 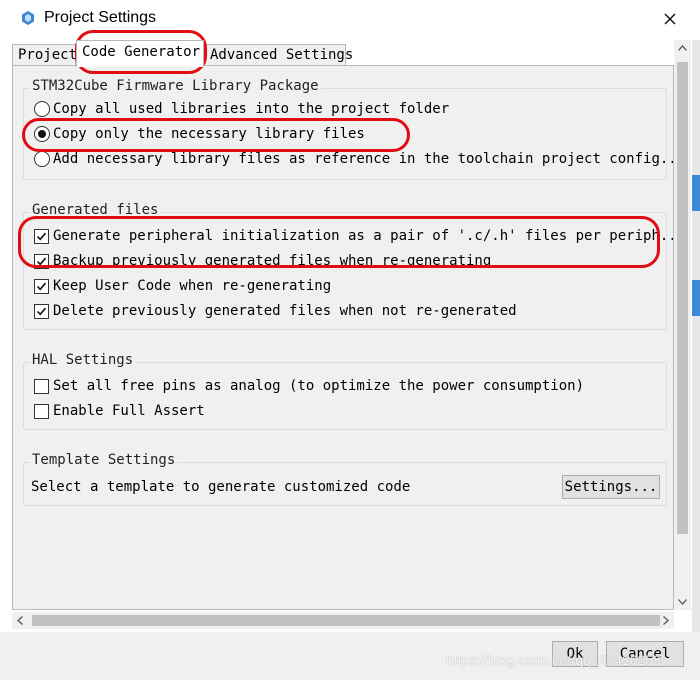 I want to click on checkbox-keep-user-code: Keep User Code when re-generating, so click(x=182, y=286).